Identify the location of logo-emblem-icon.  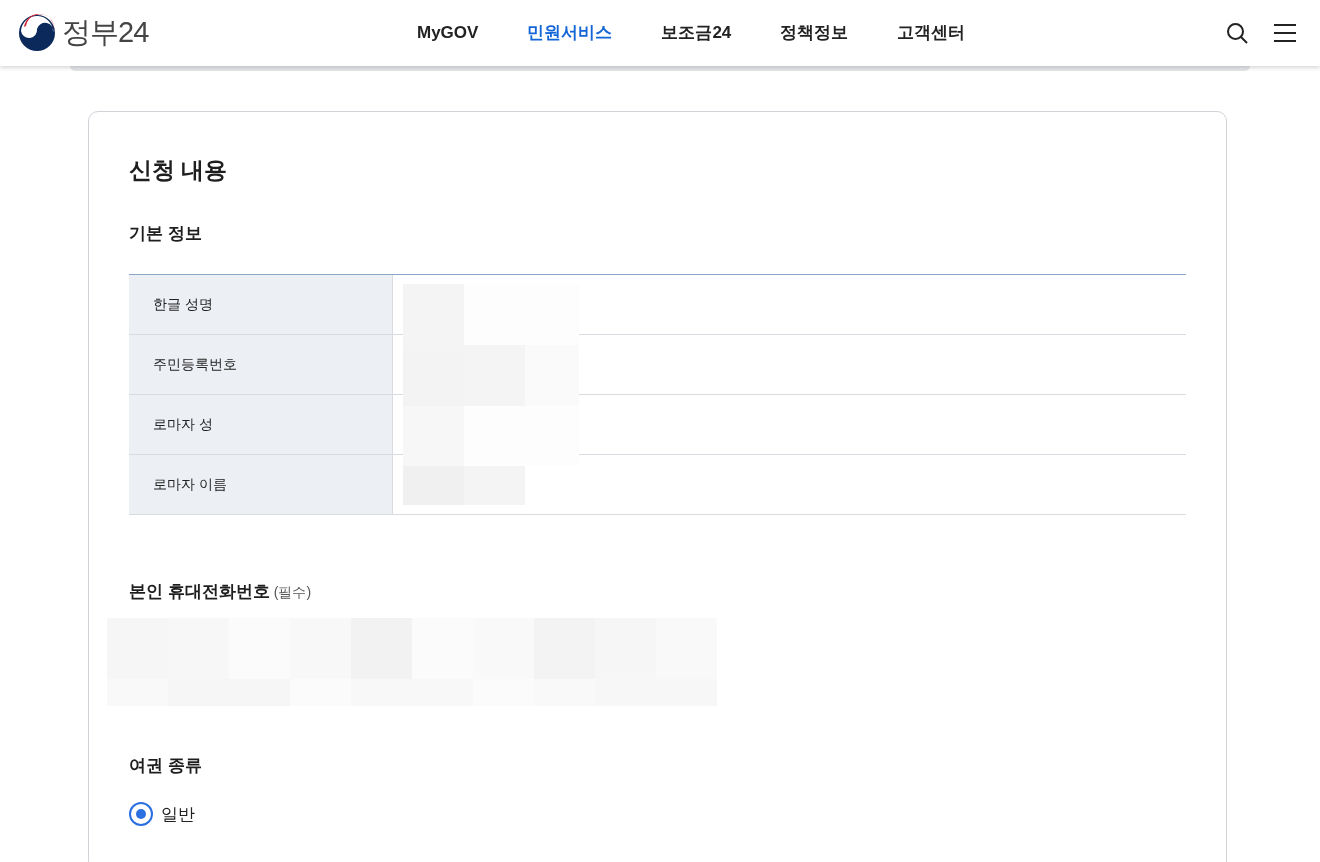
(37, 33).